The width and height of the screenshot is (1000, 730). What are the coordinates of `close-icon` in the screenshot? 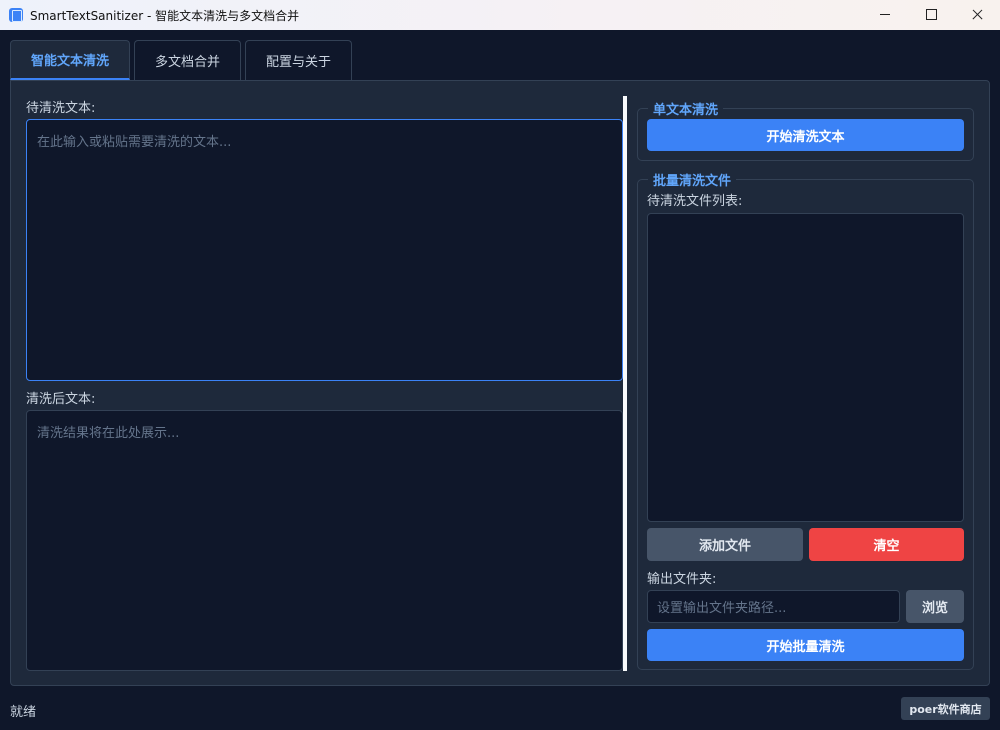 It's located at (977, 15).